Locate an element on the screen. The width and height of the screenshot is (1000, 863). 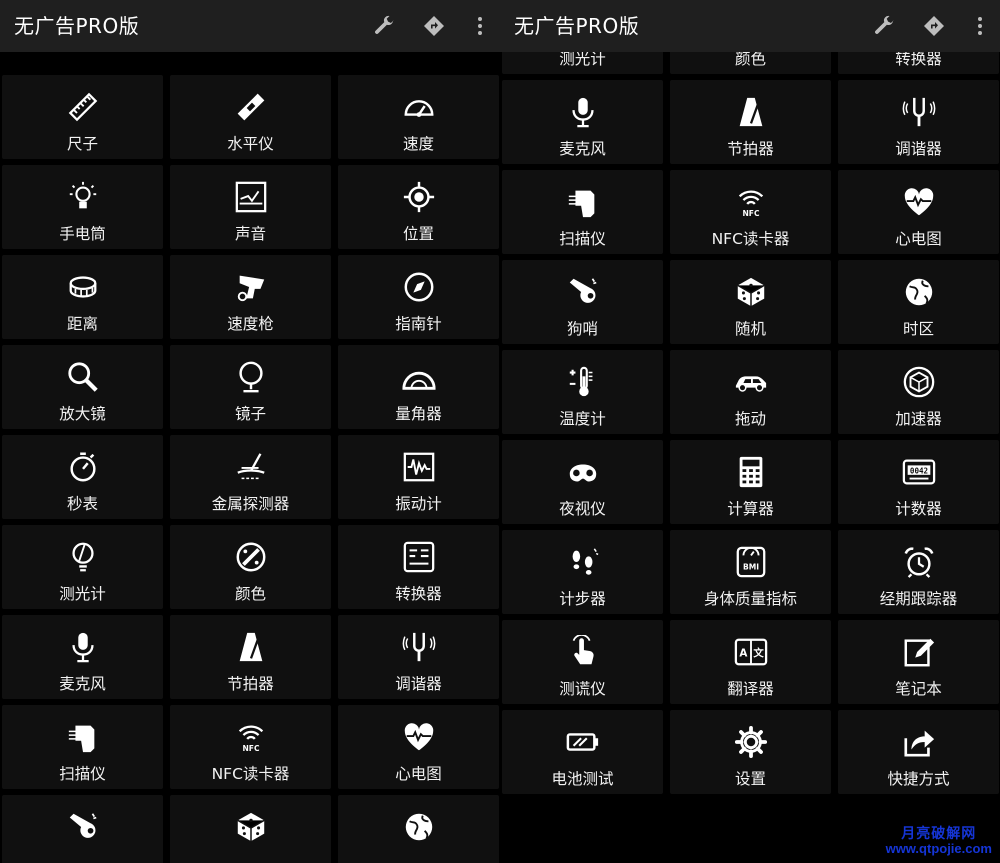
tool-label: 夜视仪 is located at coordinates (582, 509).